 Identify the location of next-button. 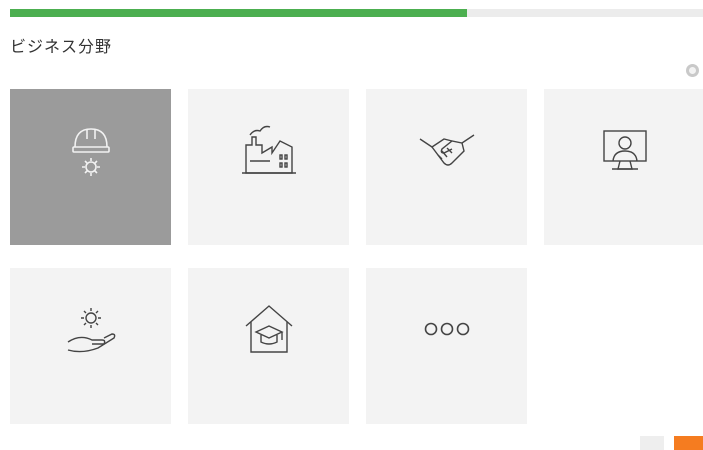
(688, 443).